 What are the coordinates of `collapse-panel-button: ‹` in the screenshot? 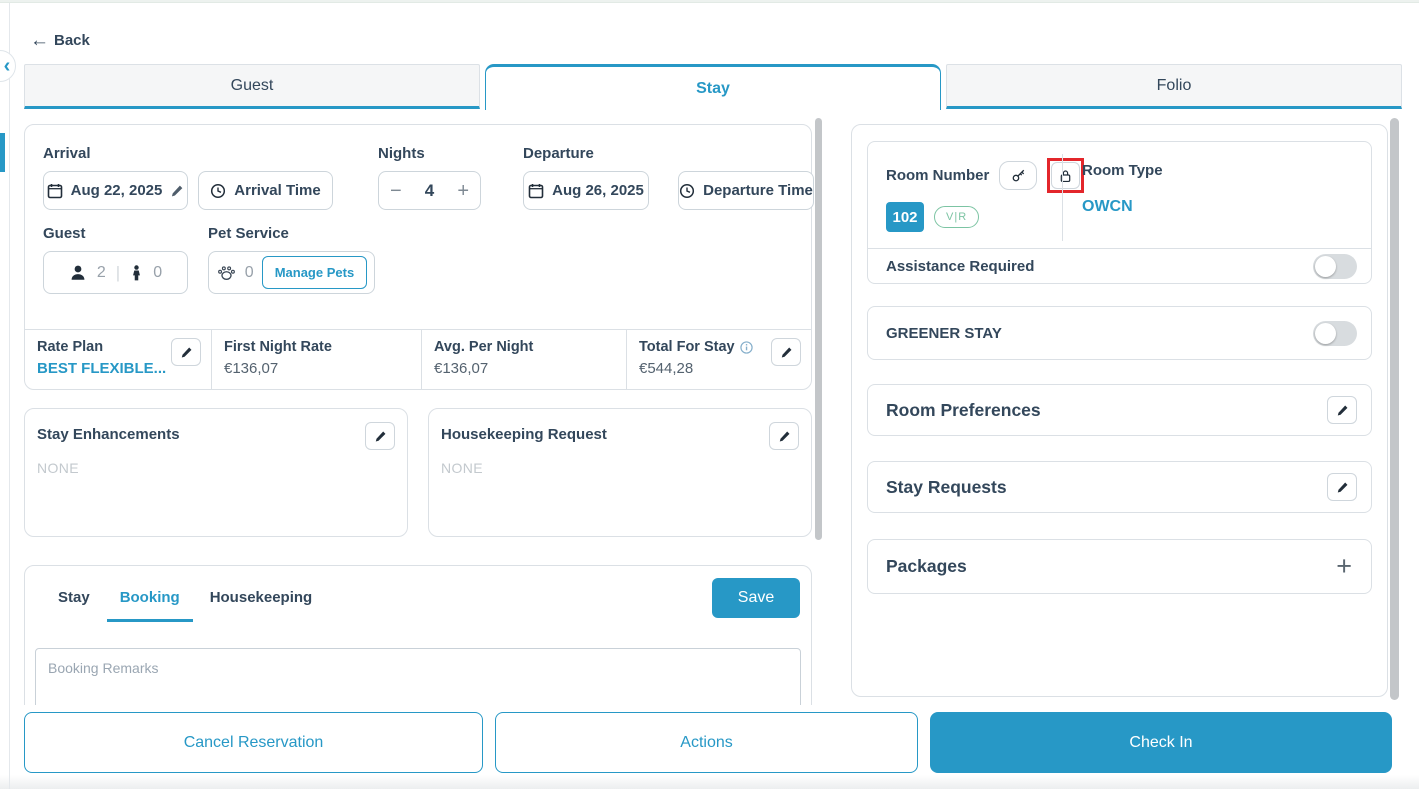 It's located at (8, 66).